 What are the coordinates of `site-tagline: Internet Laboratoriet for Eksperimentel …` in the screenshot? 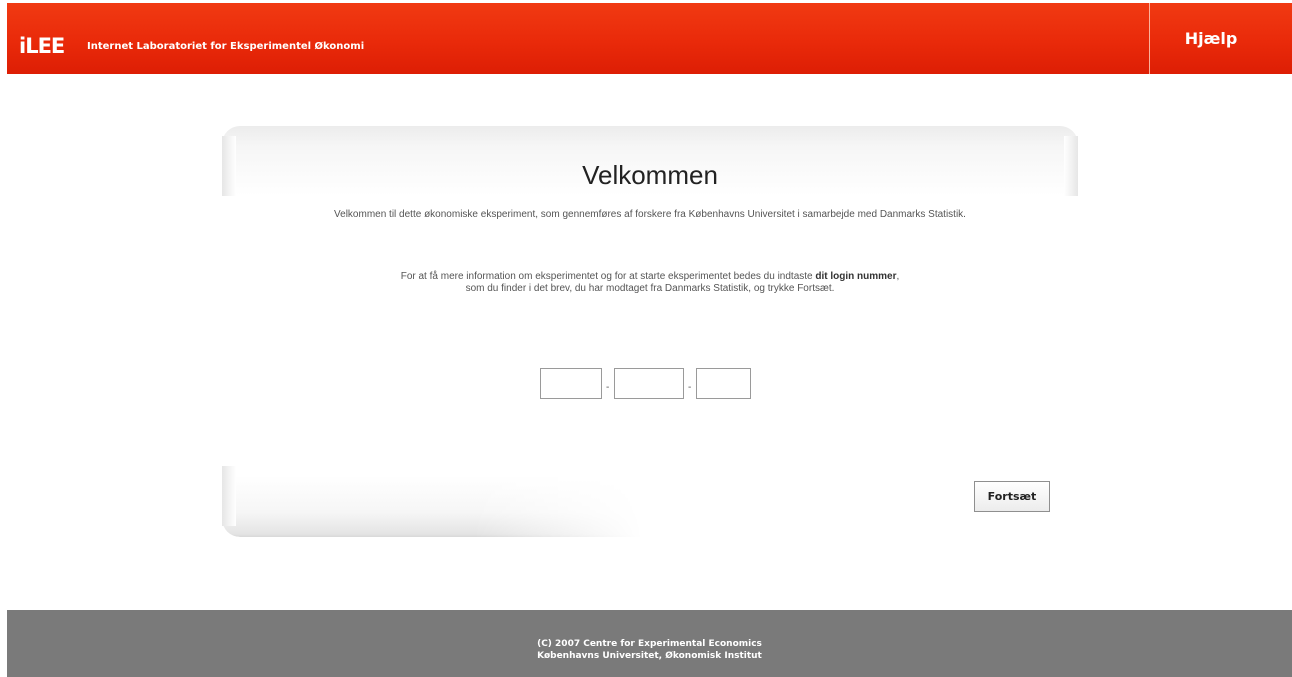 It's located at (226, 46).